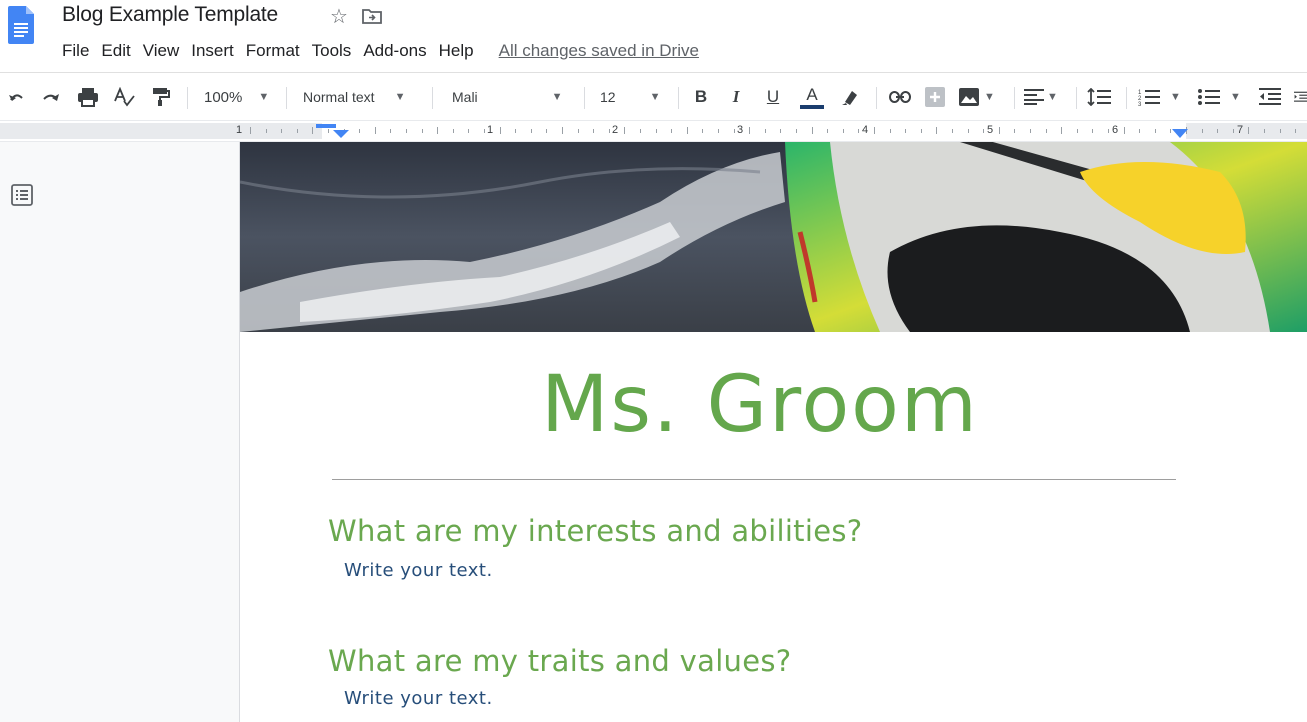 Image resolution: width=1307 pixels, height=722 pixels. Describe the element at coordinates (615, 130) in the screenshot. I see `ruler-number: 2` at that location.